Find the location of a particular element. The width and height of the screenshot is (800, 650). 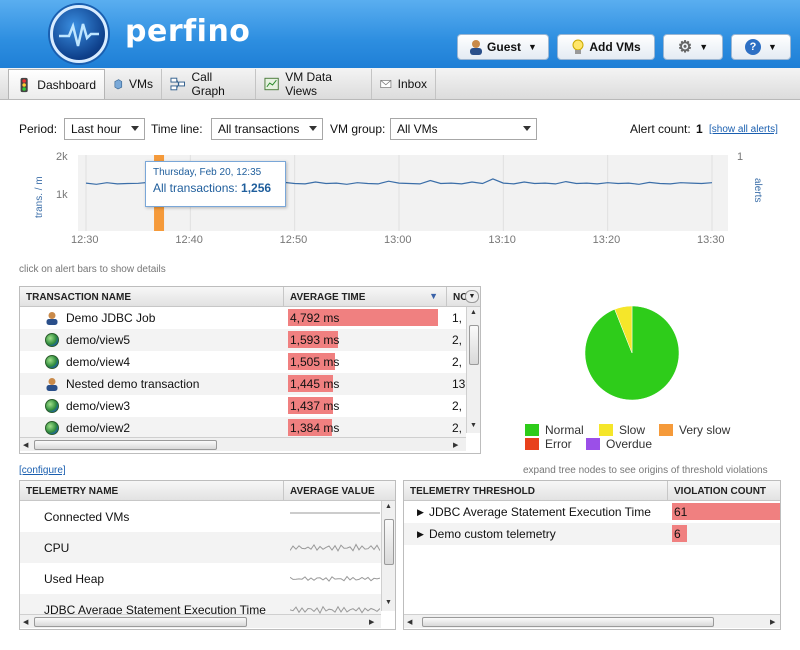

alert-count-value: 1 is located at coordinates (699, 129).